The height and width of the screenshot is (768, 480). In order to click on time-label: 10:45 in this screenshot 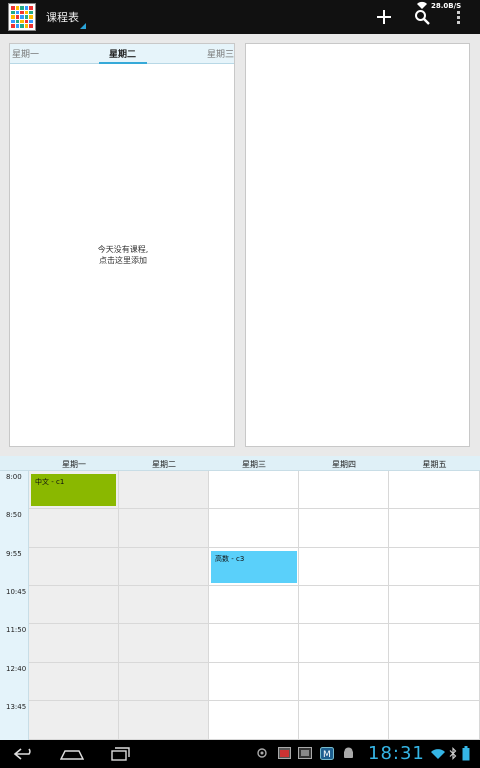, I will do `click(16, 592)`.